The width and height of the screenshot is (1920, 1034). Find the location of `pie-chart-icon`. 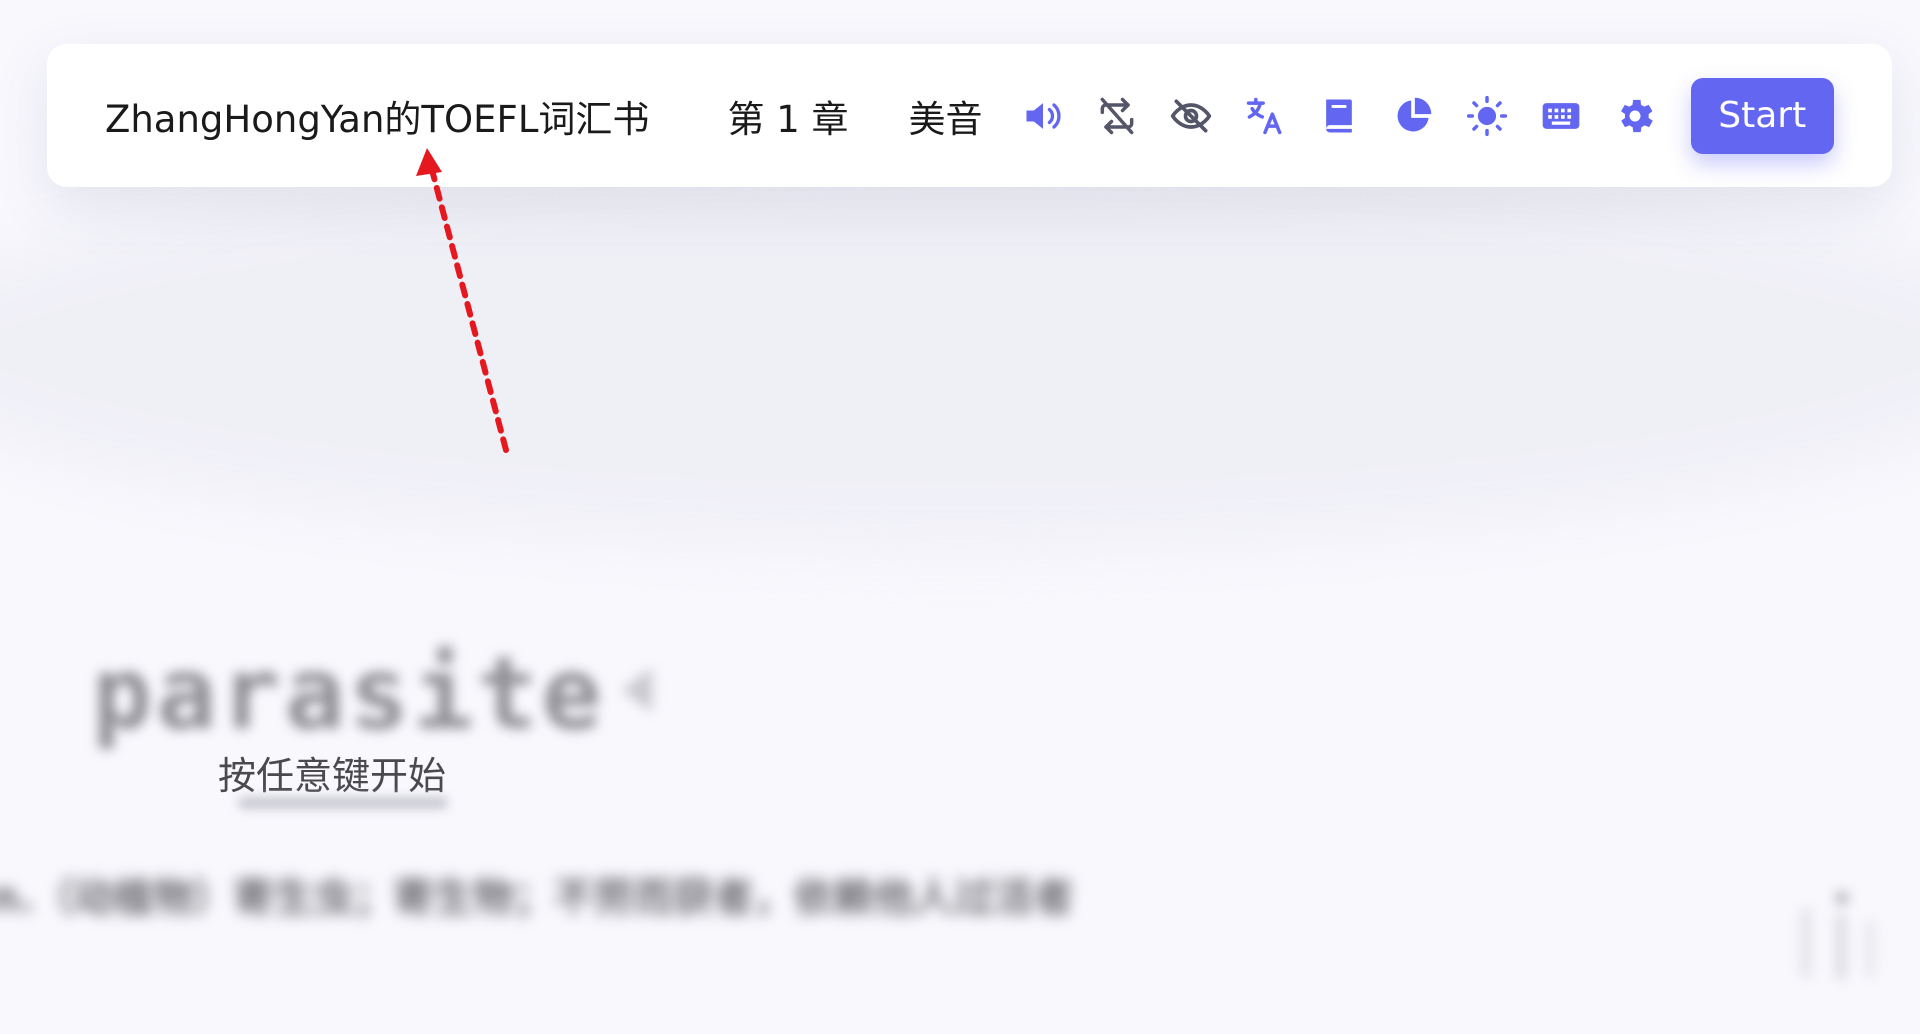

pie-chart-icon is located at coordinates (1413, 116).